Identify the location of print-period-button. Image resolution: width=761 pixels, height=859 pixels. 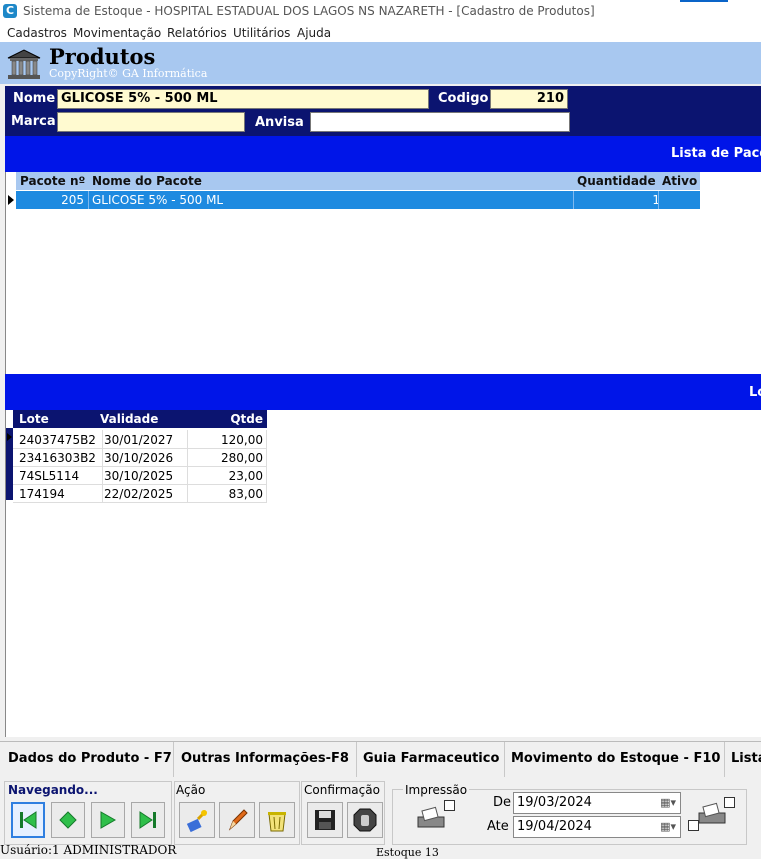
(712, 814).